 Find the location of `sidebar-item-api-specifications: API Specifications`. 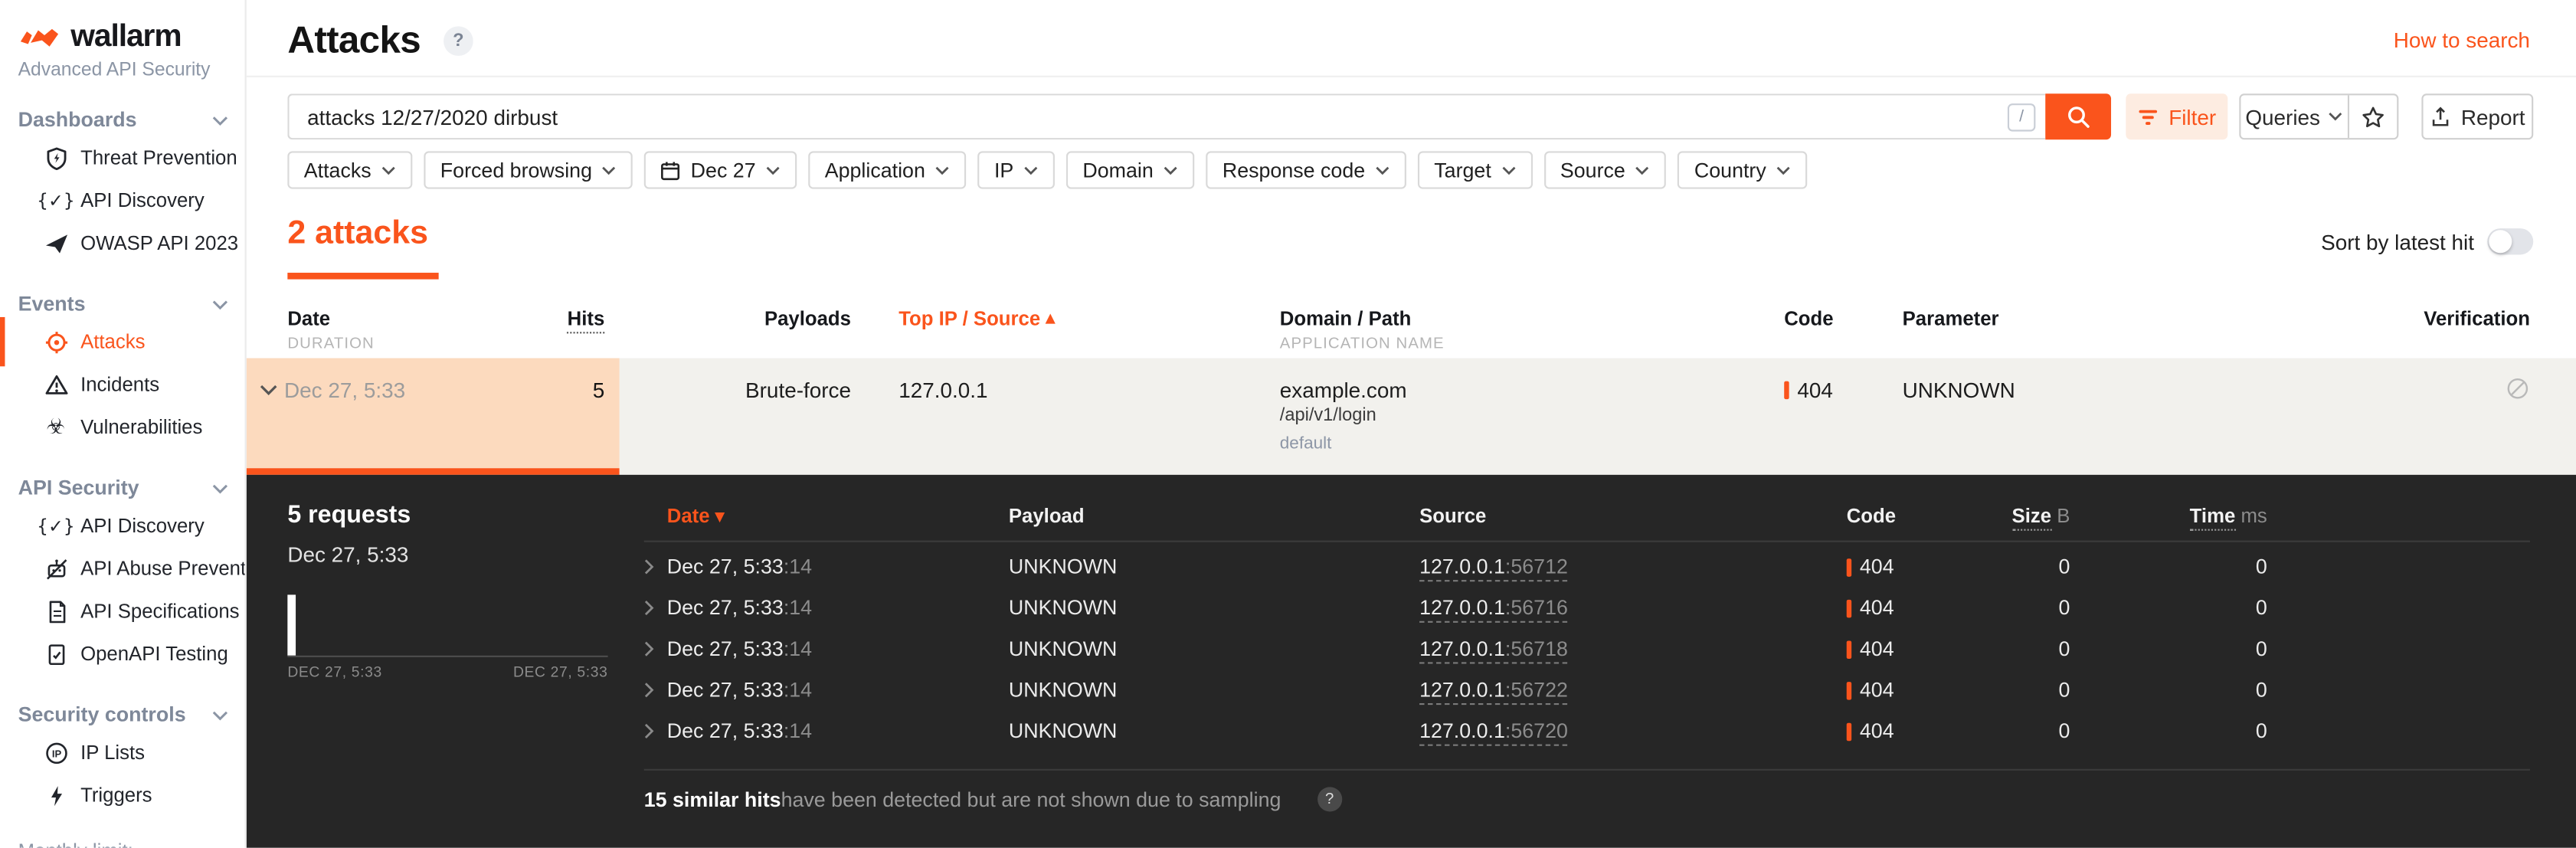

sidebar-item-api-specifications: API Specifications is located at coordinates (122, 611).